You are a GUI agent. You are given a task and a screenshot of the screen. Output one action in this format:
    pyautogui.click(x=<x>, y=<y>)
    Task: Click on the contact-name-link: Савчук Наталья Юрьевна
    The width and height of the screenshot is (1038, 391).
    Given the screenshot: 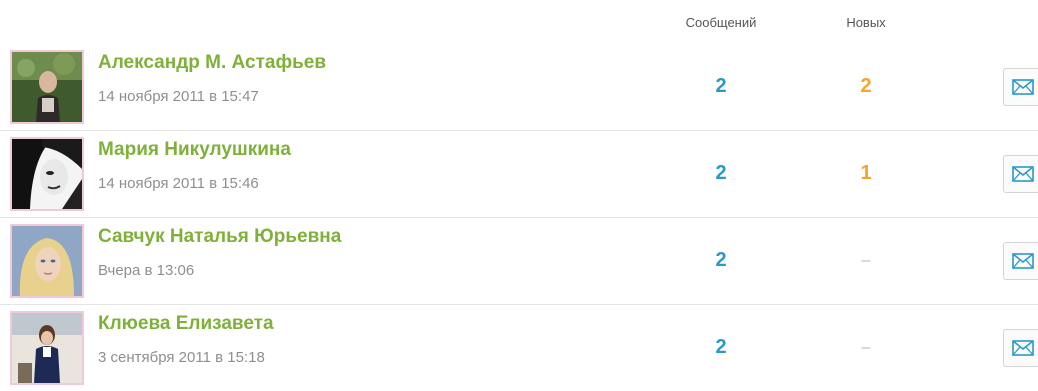 What is the action you would take?
    pyautogui.click(x=219, y=237)
    